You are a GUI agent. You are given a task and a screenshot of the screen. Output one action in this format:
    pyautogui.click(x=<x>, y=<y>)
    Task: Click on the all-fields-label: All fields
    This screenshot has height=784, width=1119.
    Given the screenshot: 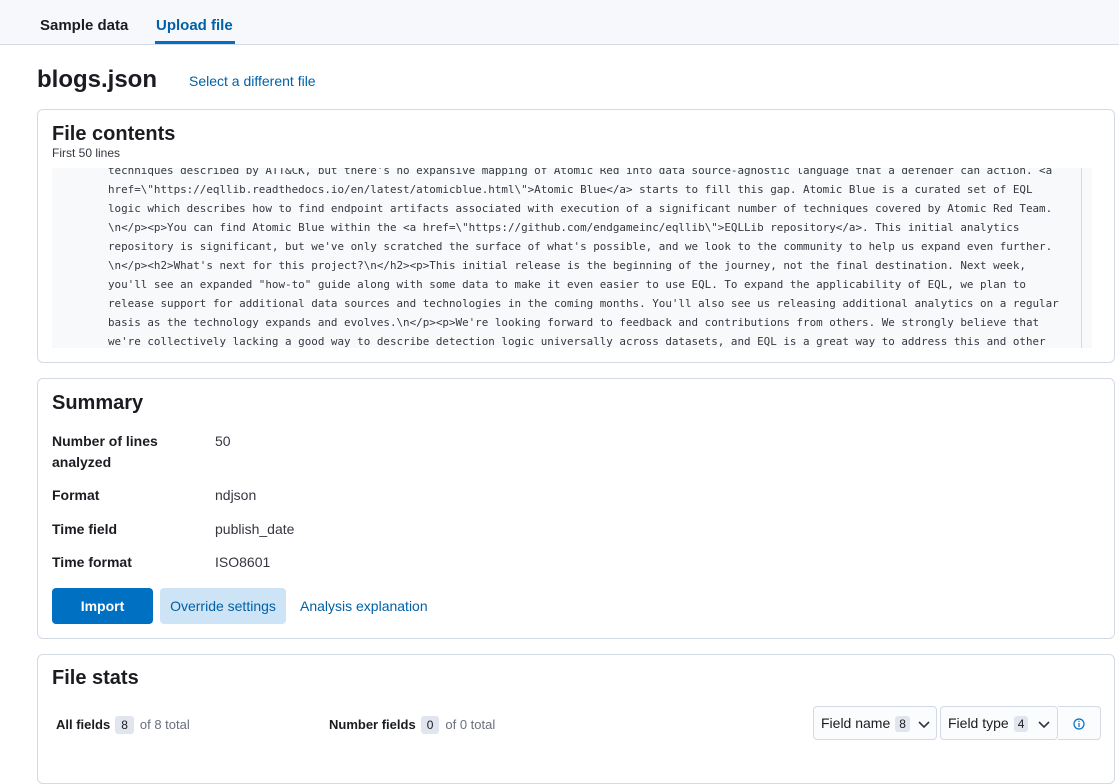 What is the action you would take?
    pyautogui.click(x=83, y=724)
    